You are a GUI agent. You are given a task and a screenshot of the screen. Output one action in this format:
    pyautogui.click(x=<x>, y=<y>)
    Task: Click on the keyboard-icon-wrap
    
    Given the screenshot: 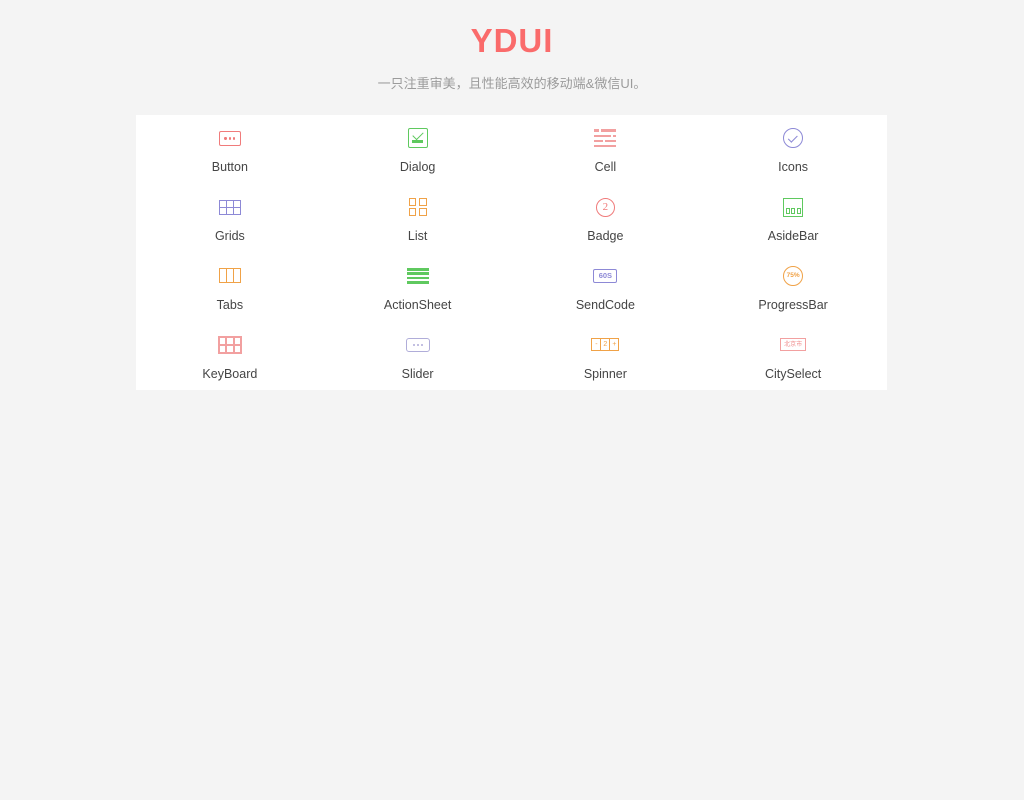 What is the action you would take?
    pyautogui.click(x=230, y=345)
    